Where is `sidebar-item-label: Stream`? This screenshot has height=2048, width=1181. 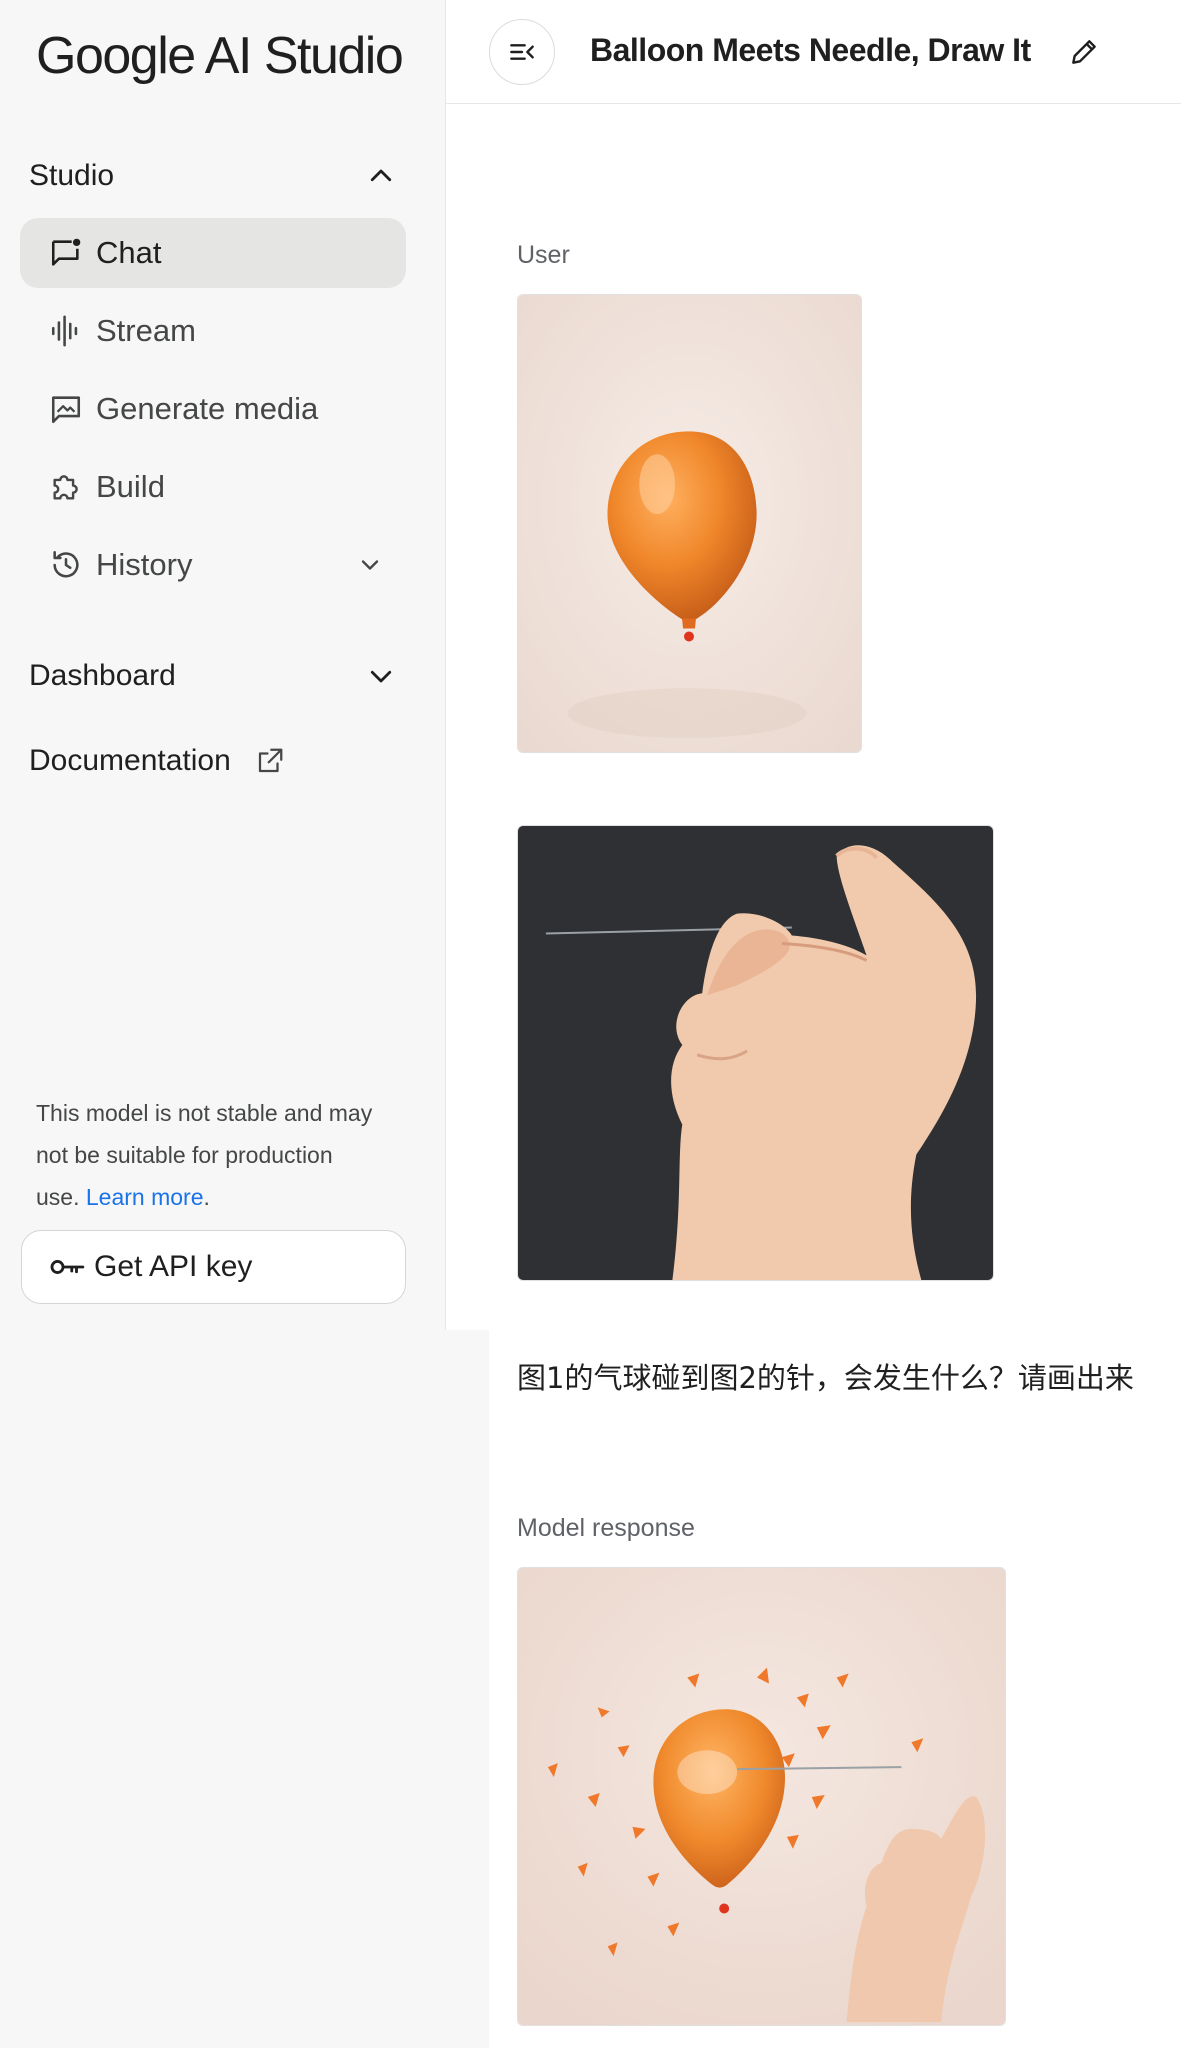
sidebar-item-label: Stream is located at coordinates (146, 330).